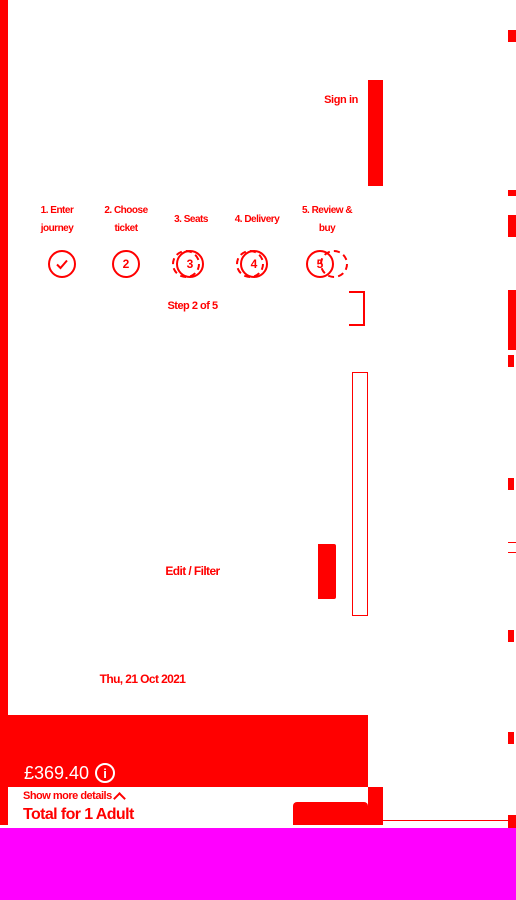  Describe the element at coordinates (67, 796) in the screenshot. I see `show-more-label: Show more details` at that location.